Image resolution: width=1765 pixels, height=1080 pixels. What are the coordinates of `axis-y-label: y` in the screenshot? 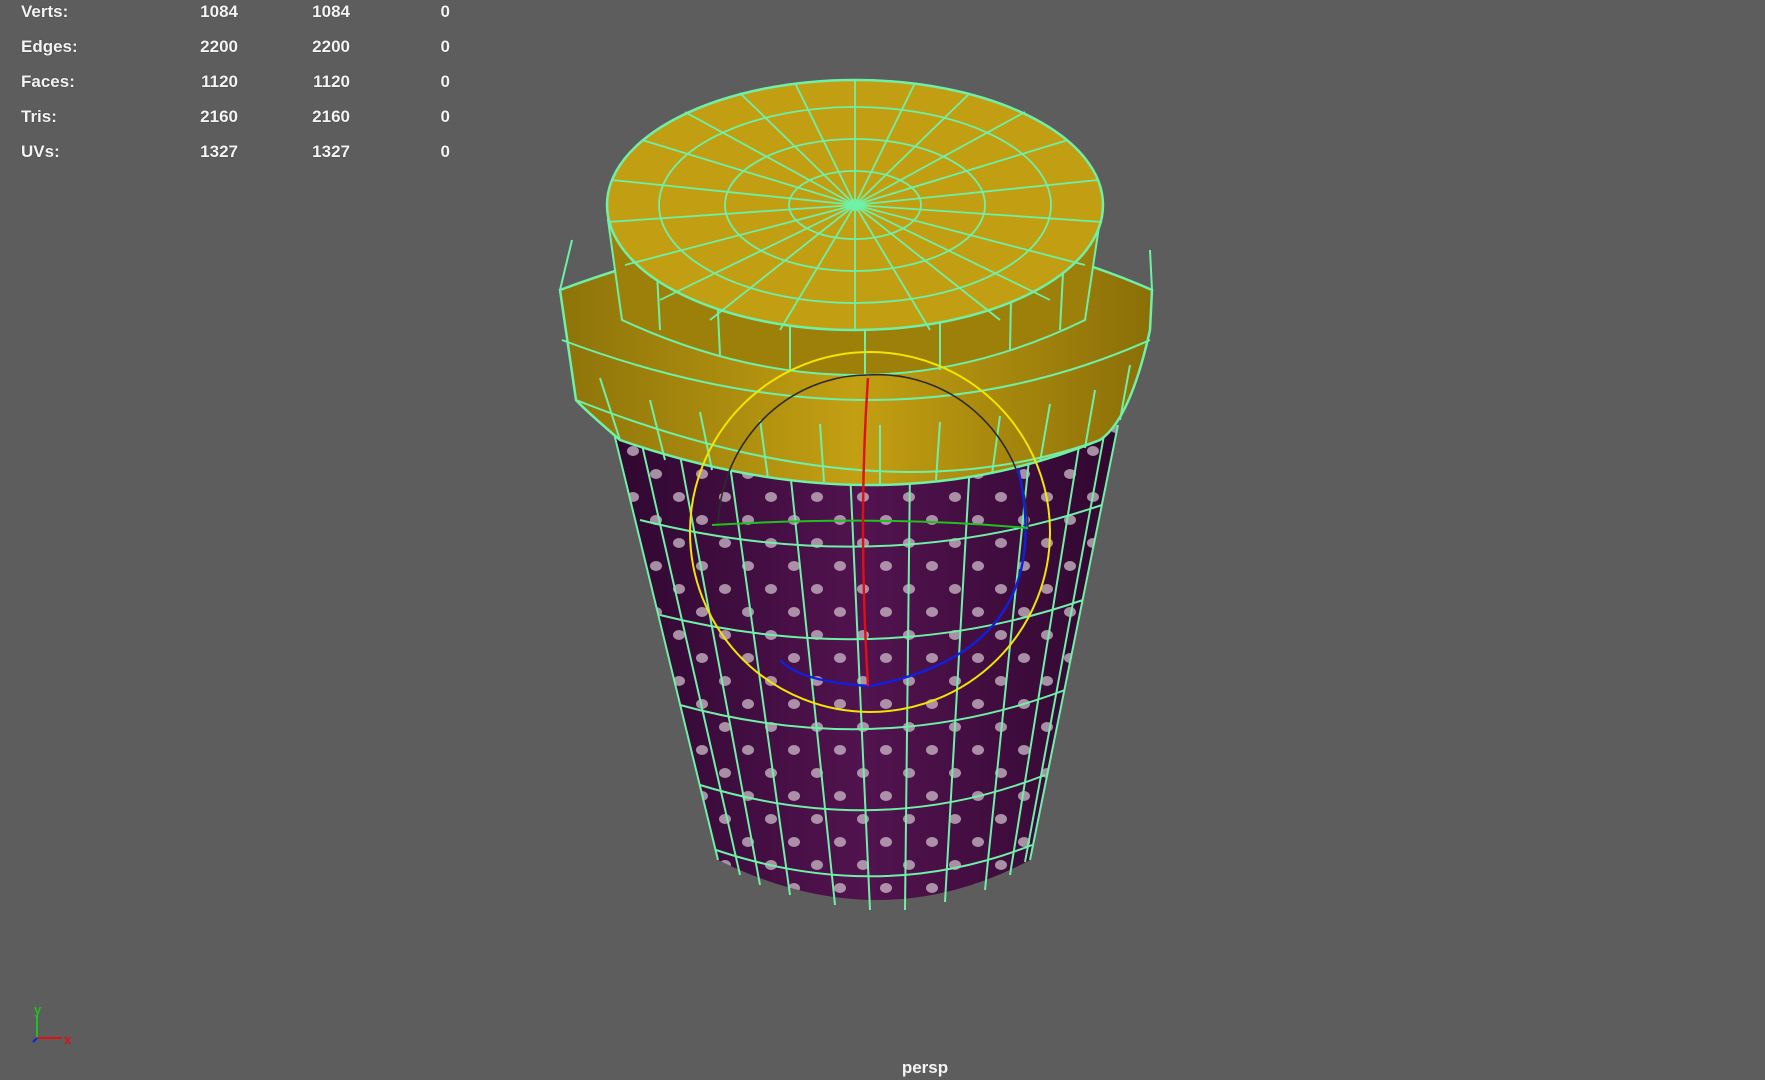 It's located at (38, 1009).